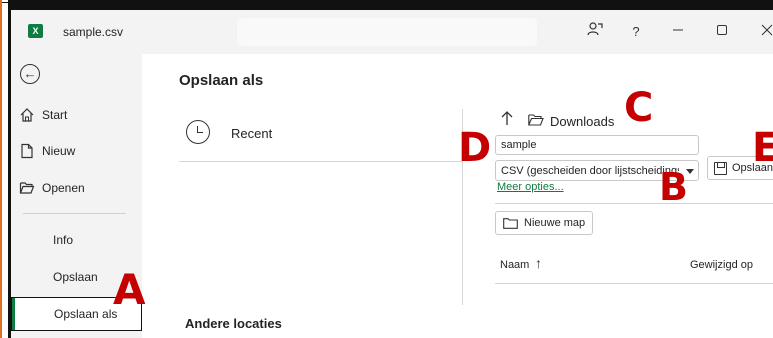 The image size is (773, 338). I want to click on nav-item-openen: Openen, so click(76, 188).